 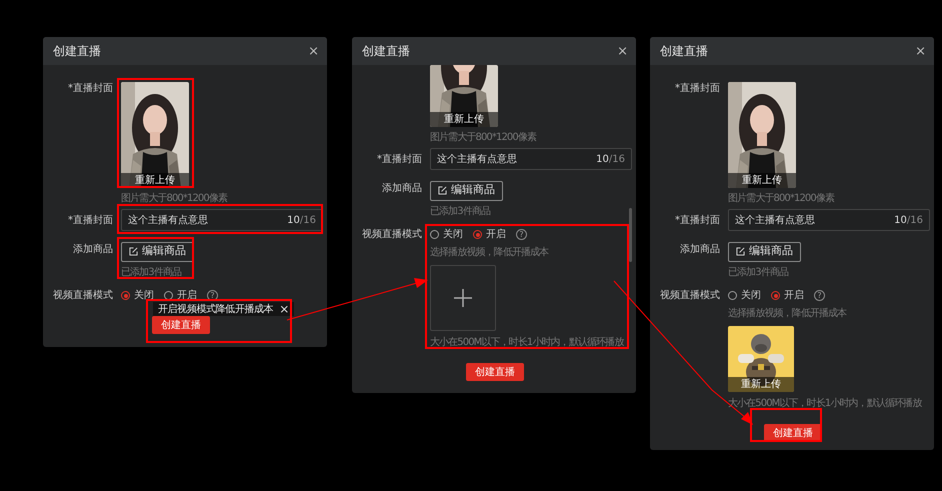 What do you see at coordinates (786, 425) in the screenshot?
I see `highlight-frame` at bounding box center [786, 425].